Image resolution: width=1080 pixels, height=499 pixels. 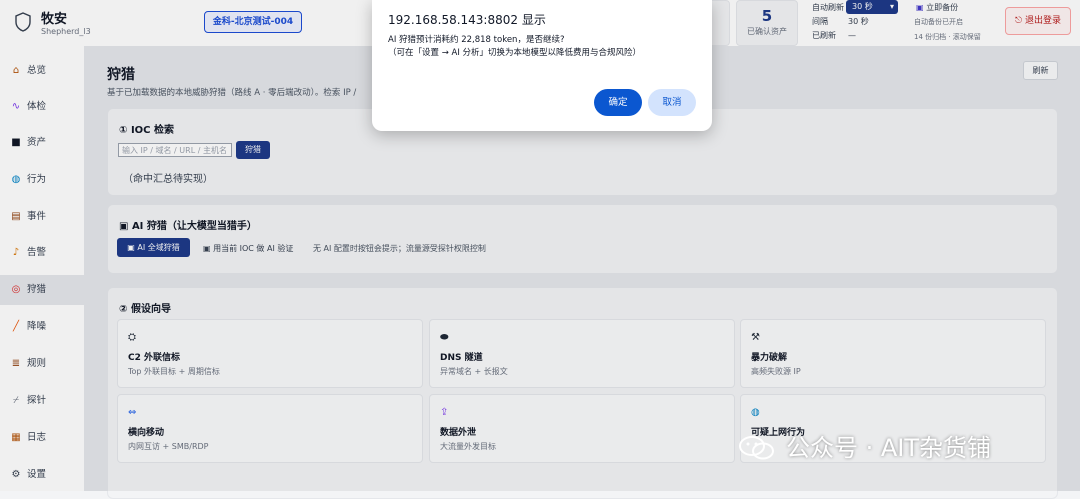 I want to click on ok-button: 确定, so click(x=618, y=102).